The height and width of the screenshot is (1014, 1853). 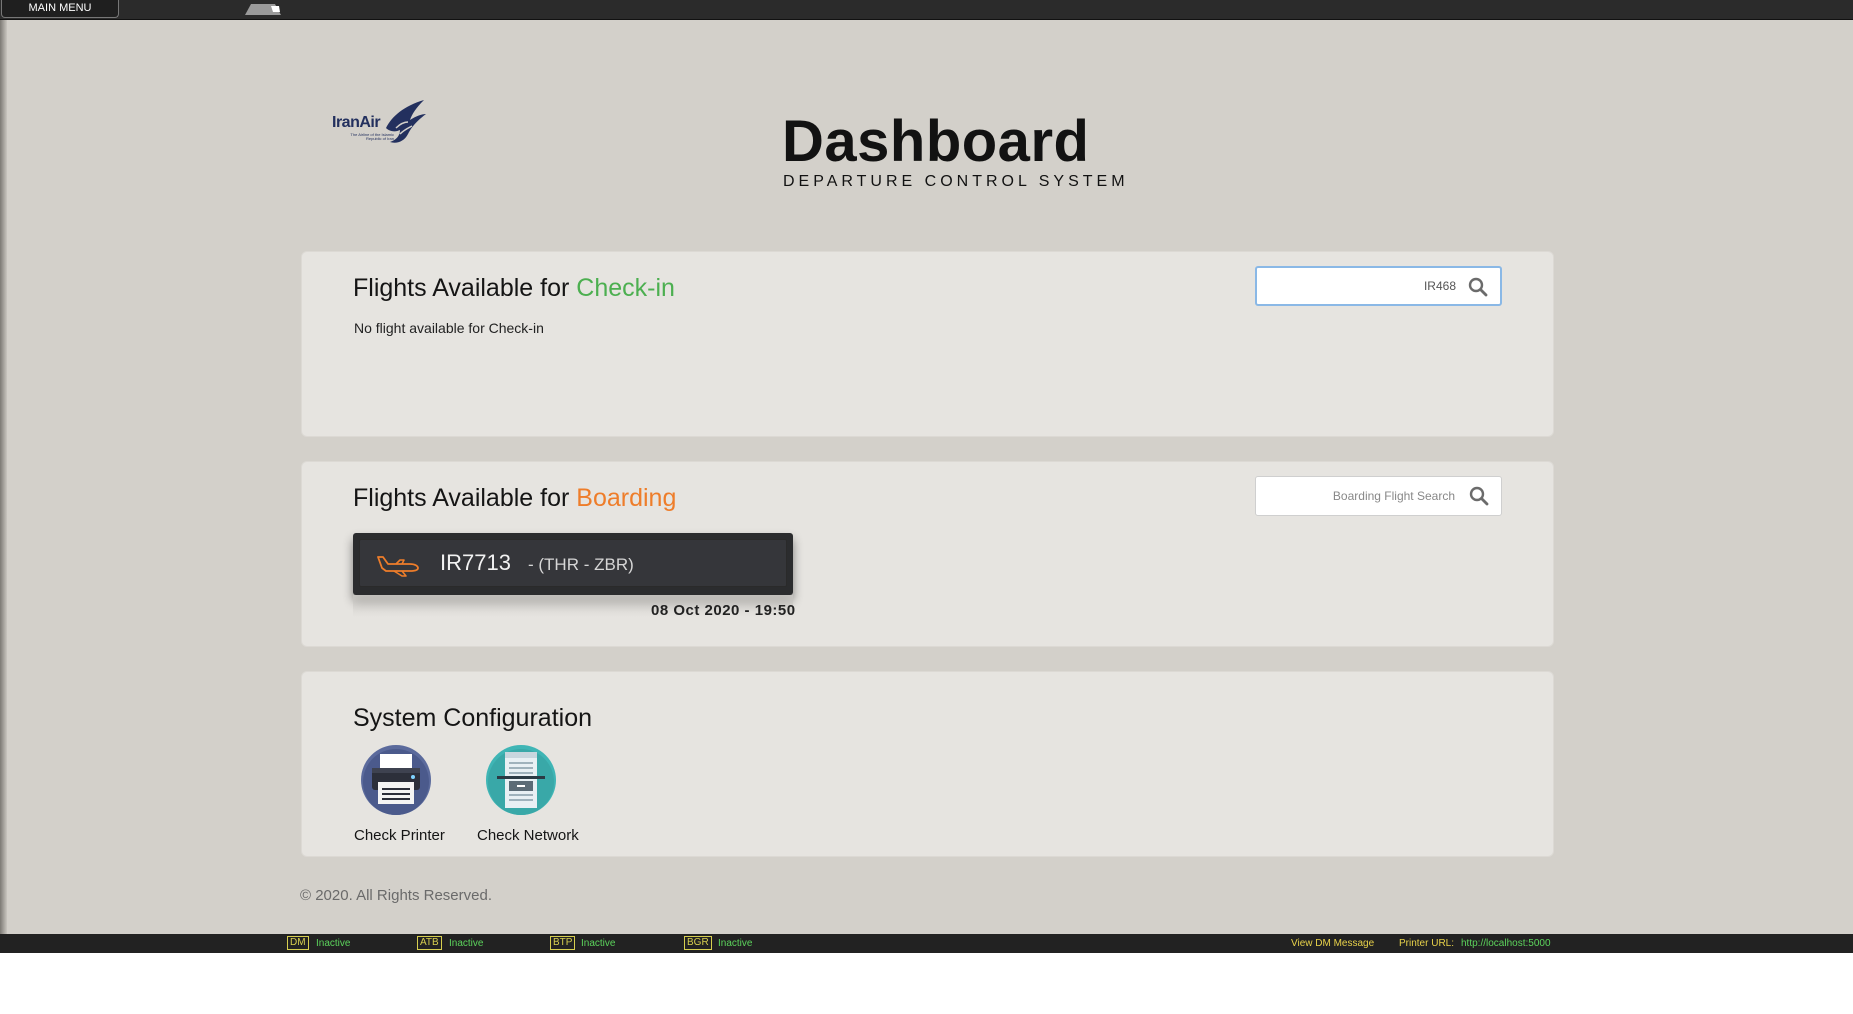 What do you see at coordinates (263, 9) in the screenshot?
I see `collapse-tab-icon` at bounding box center [263, 9].